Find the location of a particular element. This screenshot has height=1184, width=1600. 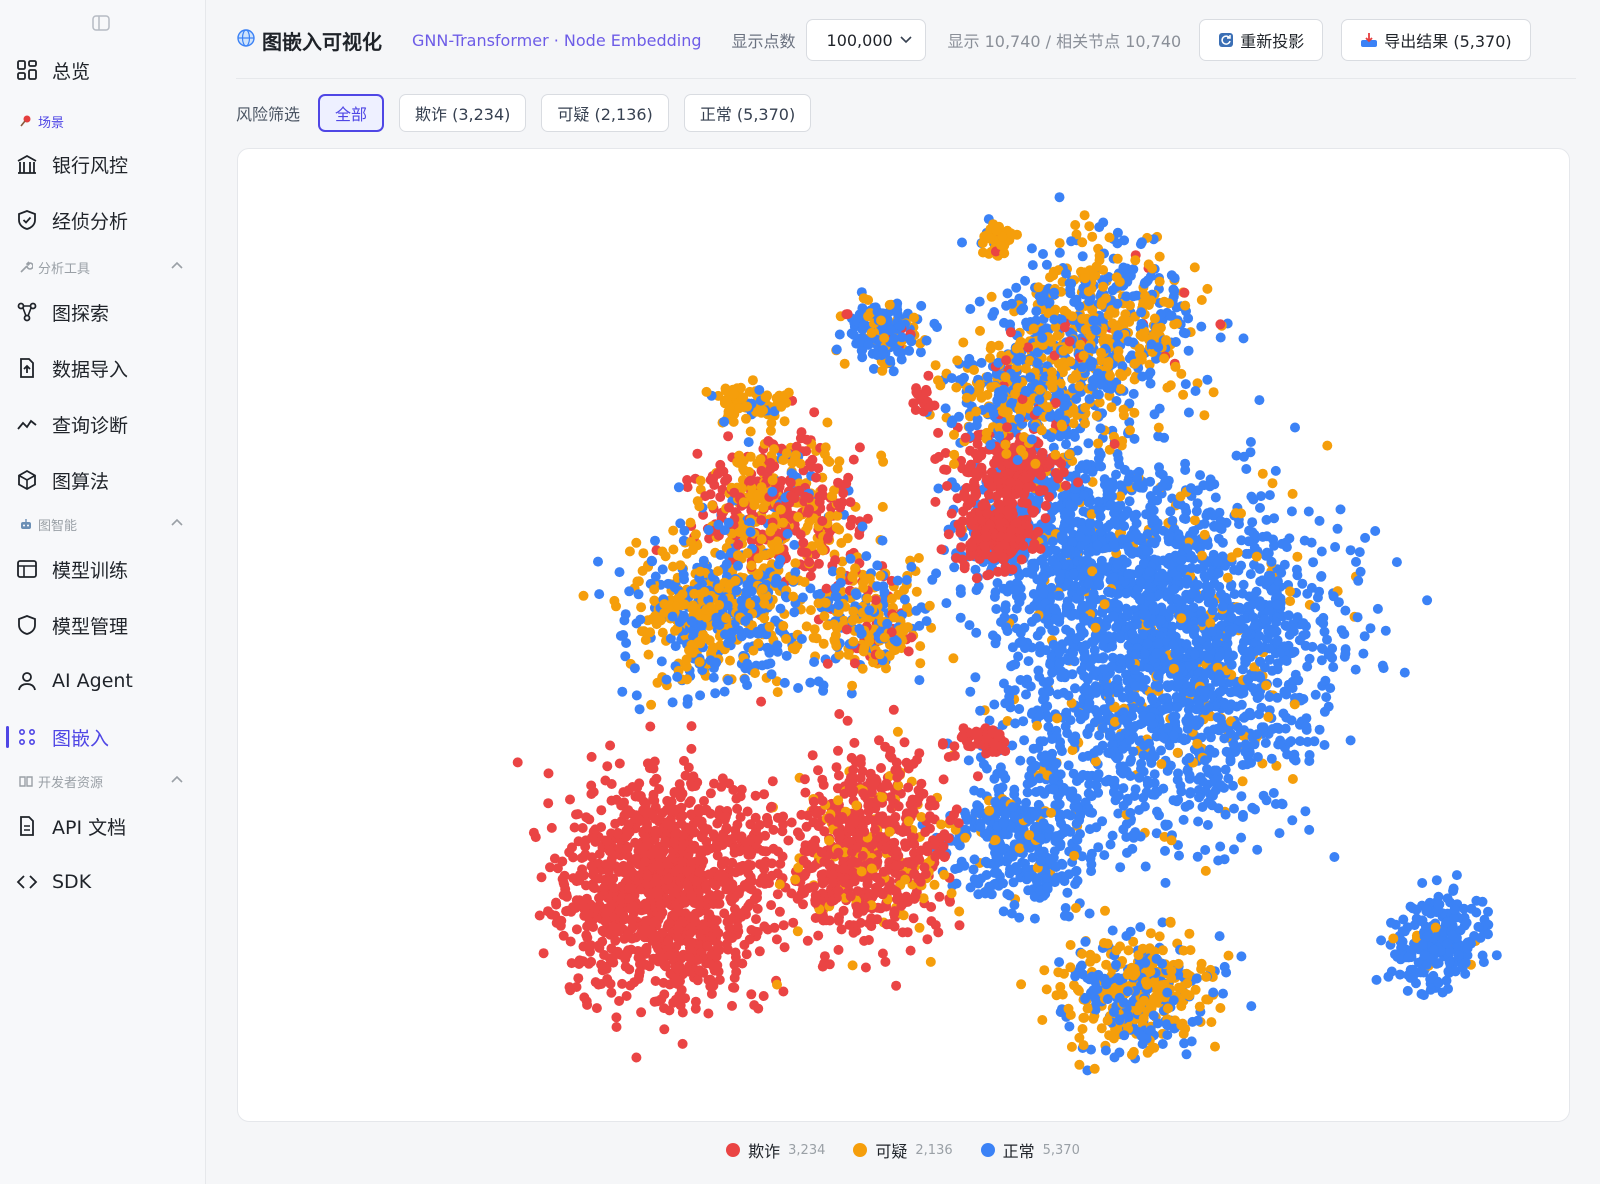

filter-chip-suspicious: 可疑 (2,136) is located at coordinates (605, 113).